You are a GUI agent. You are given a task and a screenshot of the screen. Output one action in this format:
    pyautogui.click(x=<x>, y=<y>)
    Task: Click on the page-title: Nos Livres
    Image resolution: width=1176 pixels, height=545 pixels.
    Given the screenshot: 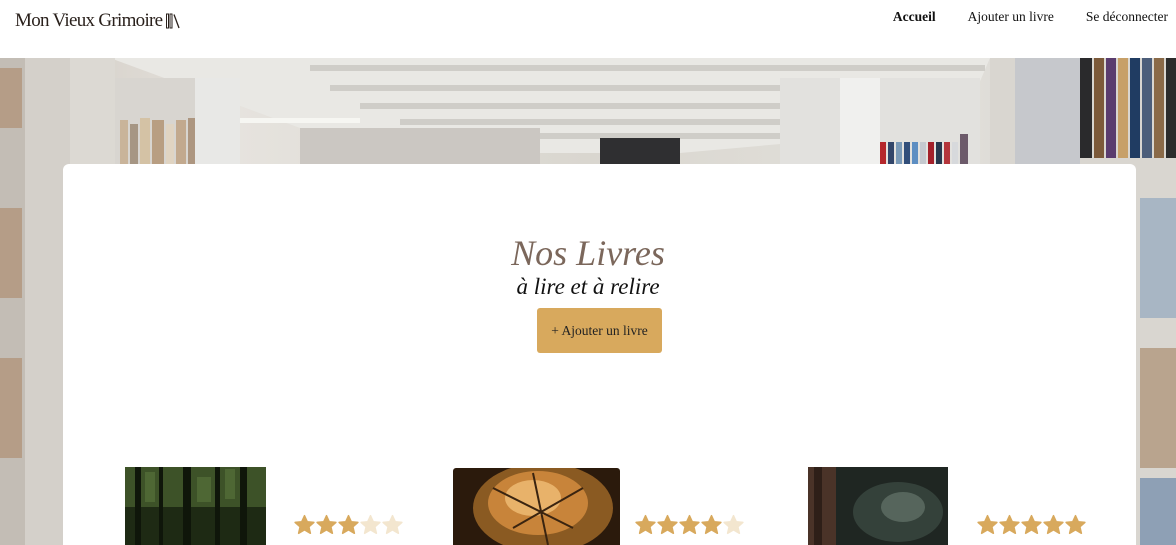 What is the action you would take?
    pyautogui.click(x=588, y=253)
    